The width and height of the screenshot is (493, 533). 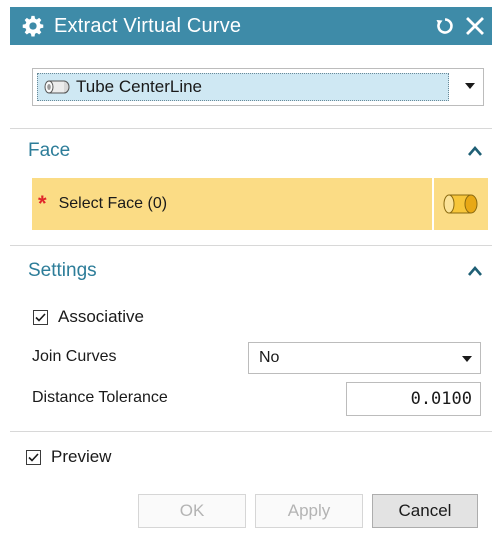 I want to click on join-curves-label: Join Curves, so click(x=74, y=356).